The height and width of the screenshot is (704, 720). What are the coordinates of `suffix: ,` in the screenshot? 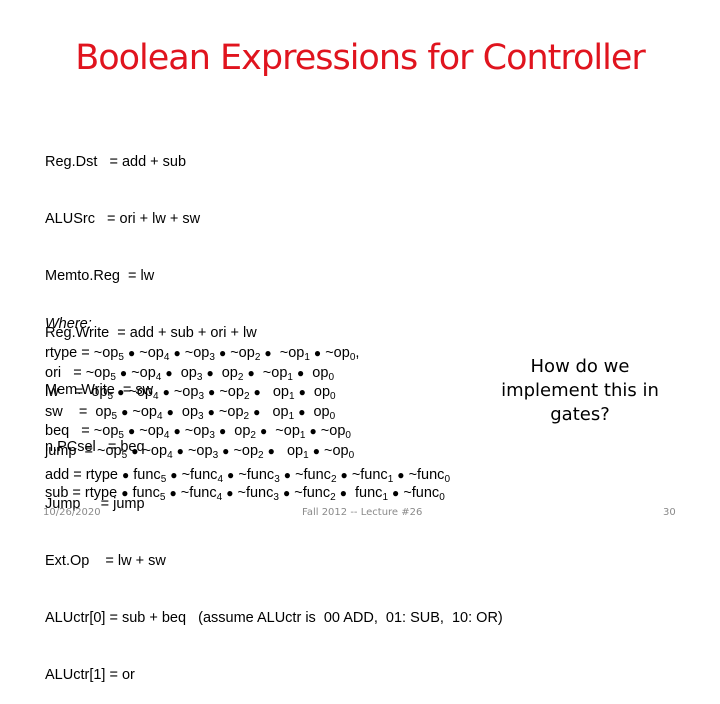 It's located at (357, 353).